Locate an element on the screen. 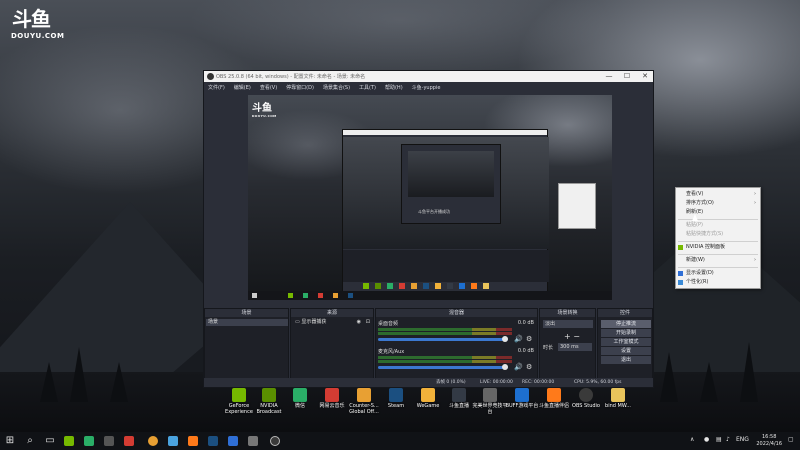 Image resolution: width=800 pixels, height=450 pixels. notification-icon: ▢ is located at coordinates (791, 439).